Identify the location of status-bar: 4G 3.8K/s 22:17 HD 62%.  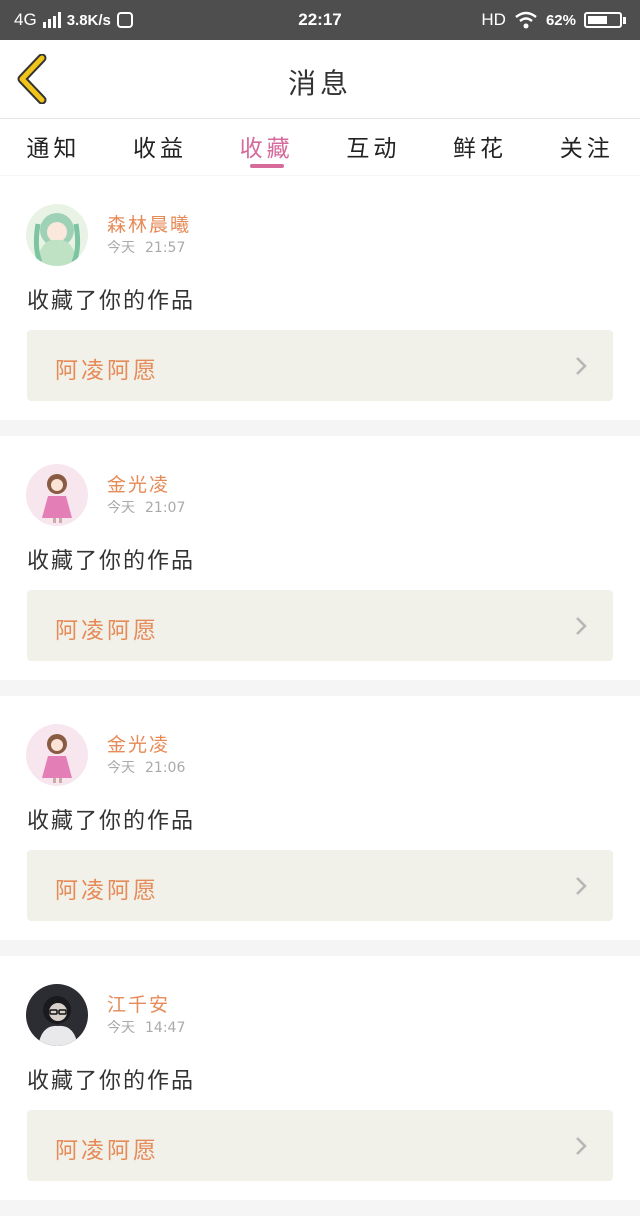
(320, 20).